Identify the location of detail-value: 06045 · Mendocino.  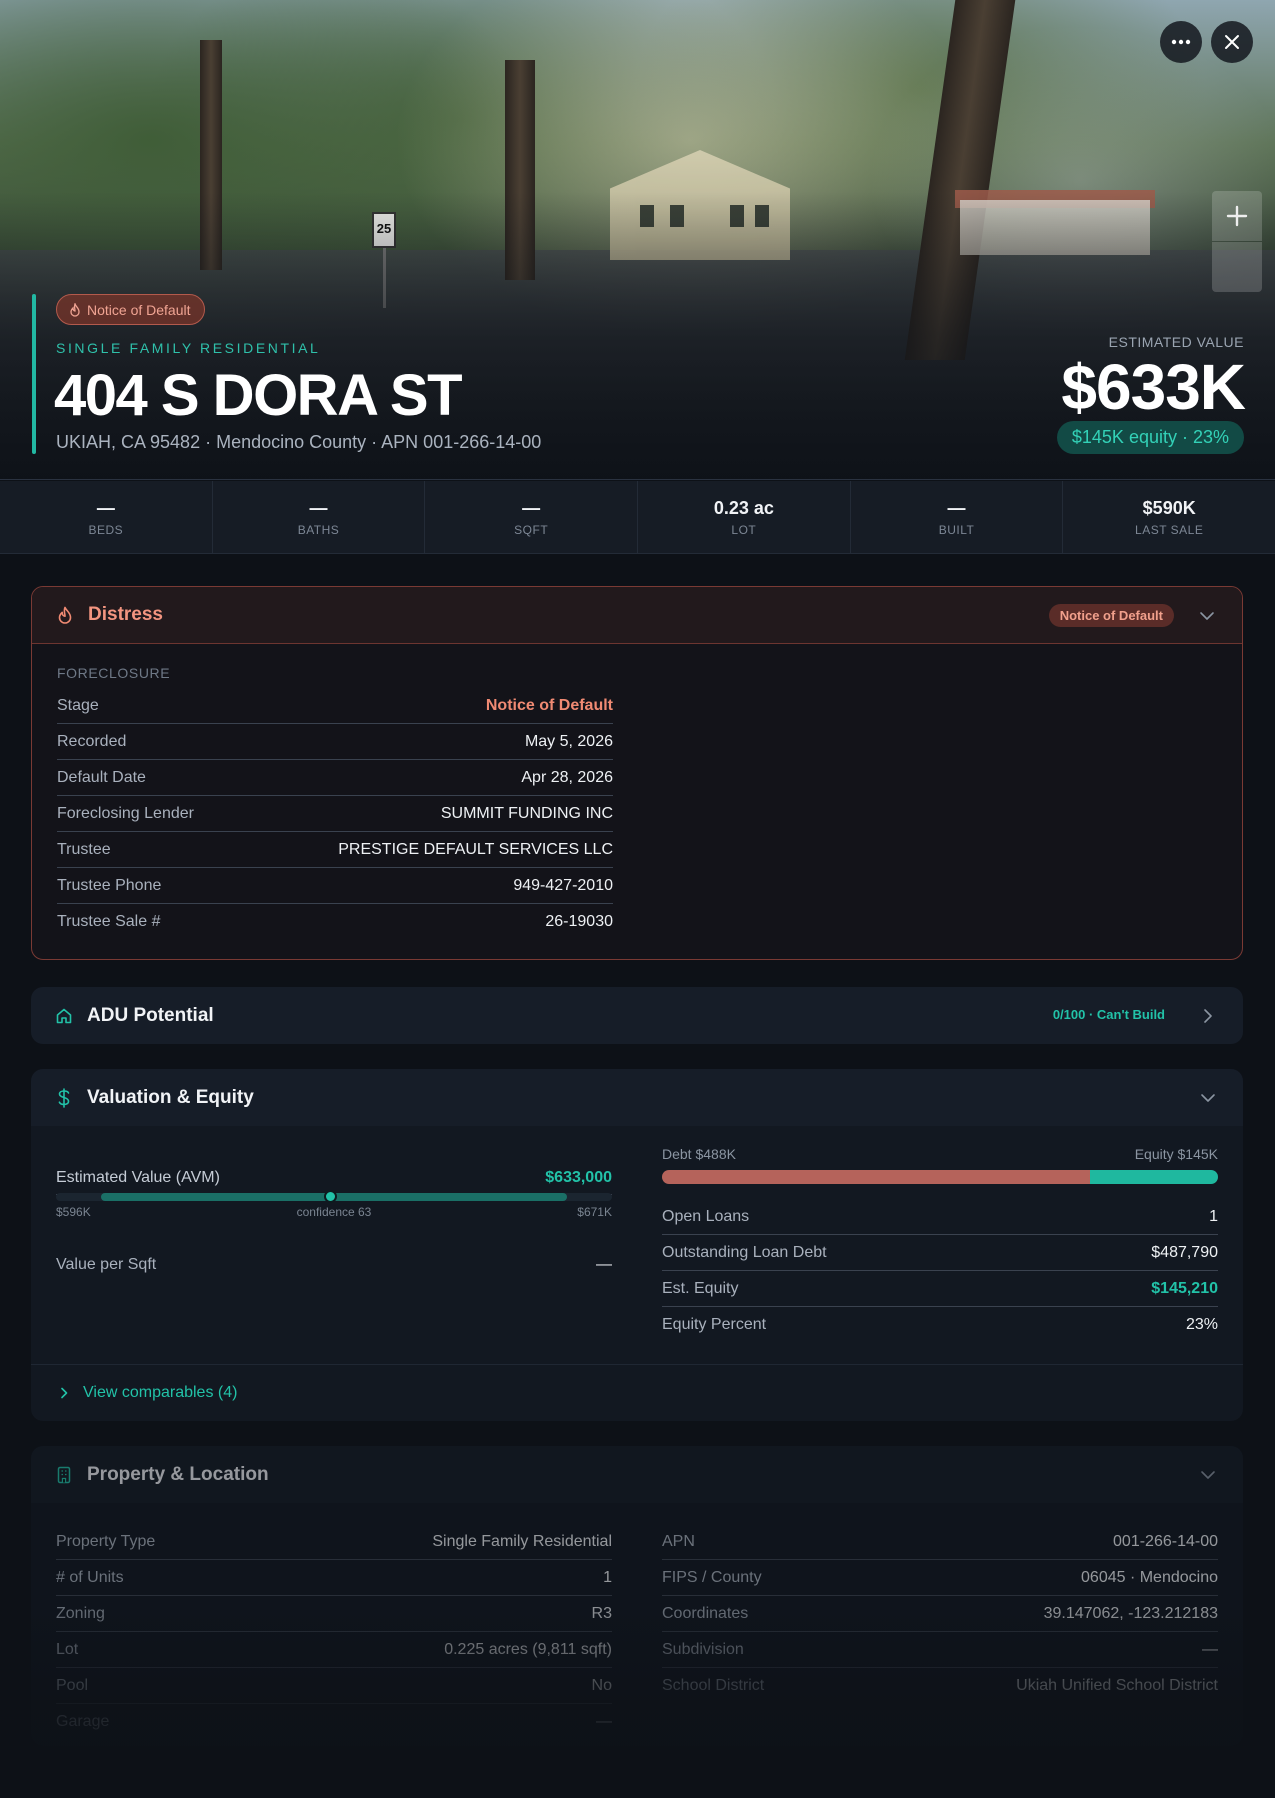
(1149, 1577).